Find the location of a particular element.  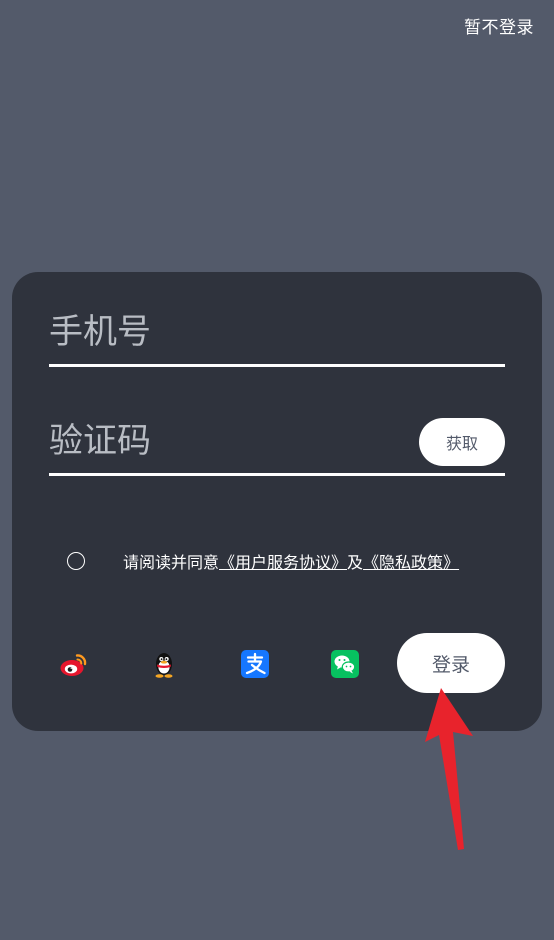

phone-field is located at coordinates (277, 337).